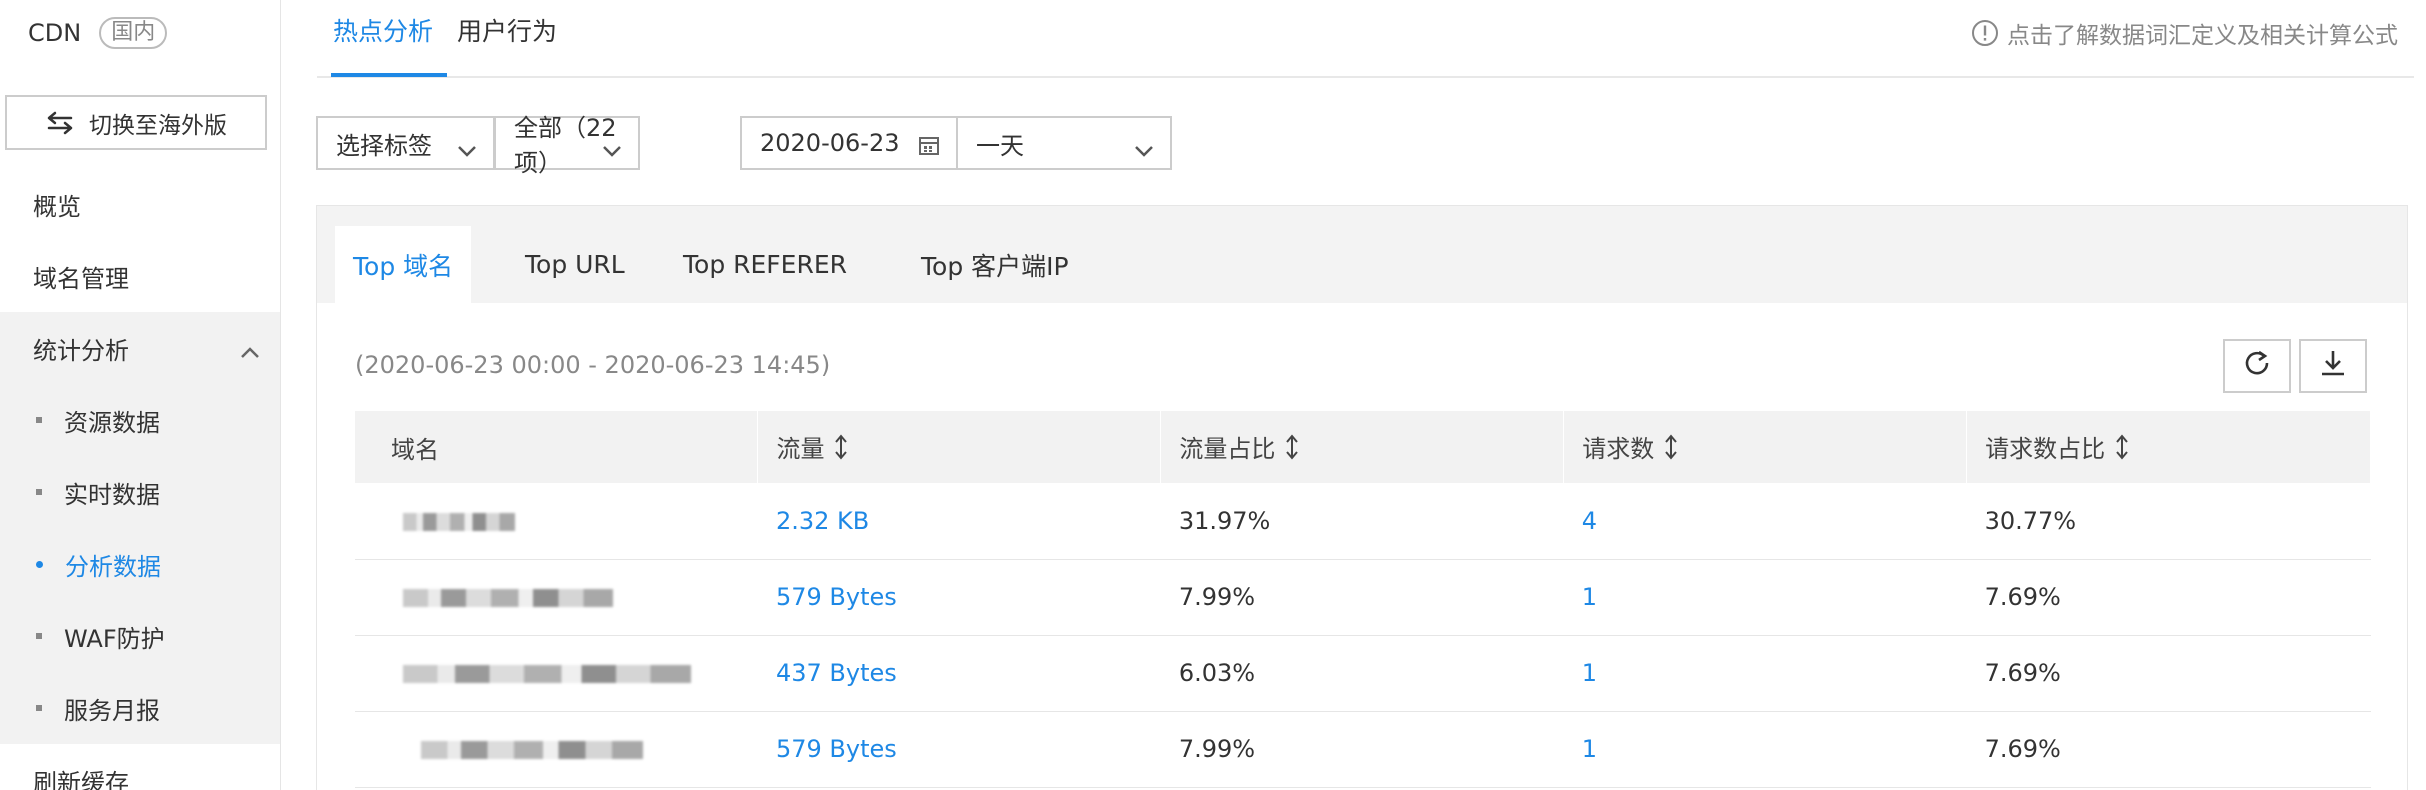 The image size is (2426, 790). Describe the element at coordinates (959, 521) in the screenshot. I see `traffic-cell: 2.32 KB` at that location.